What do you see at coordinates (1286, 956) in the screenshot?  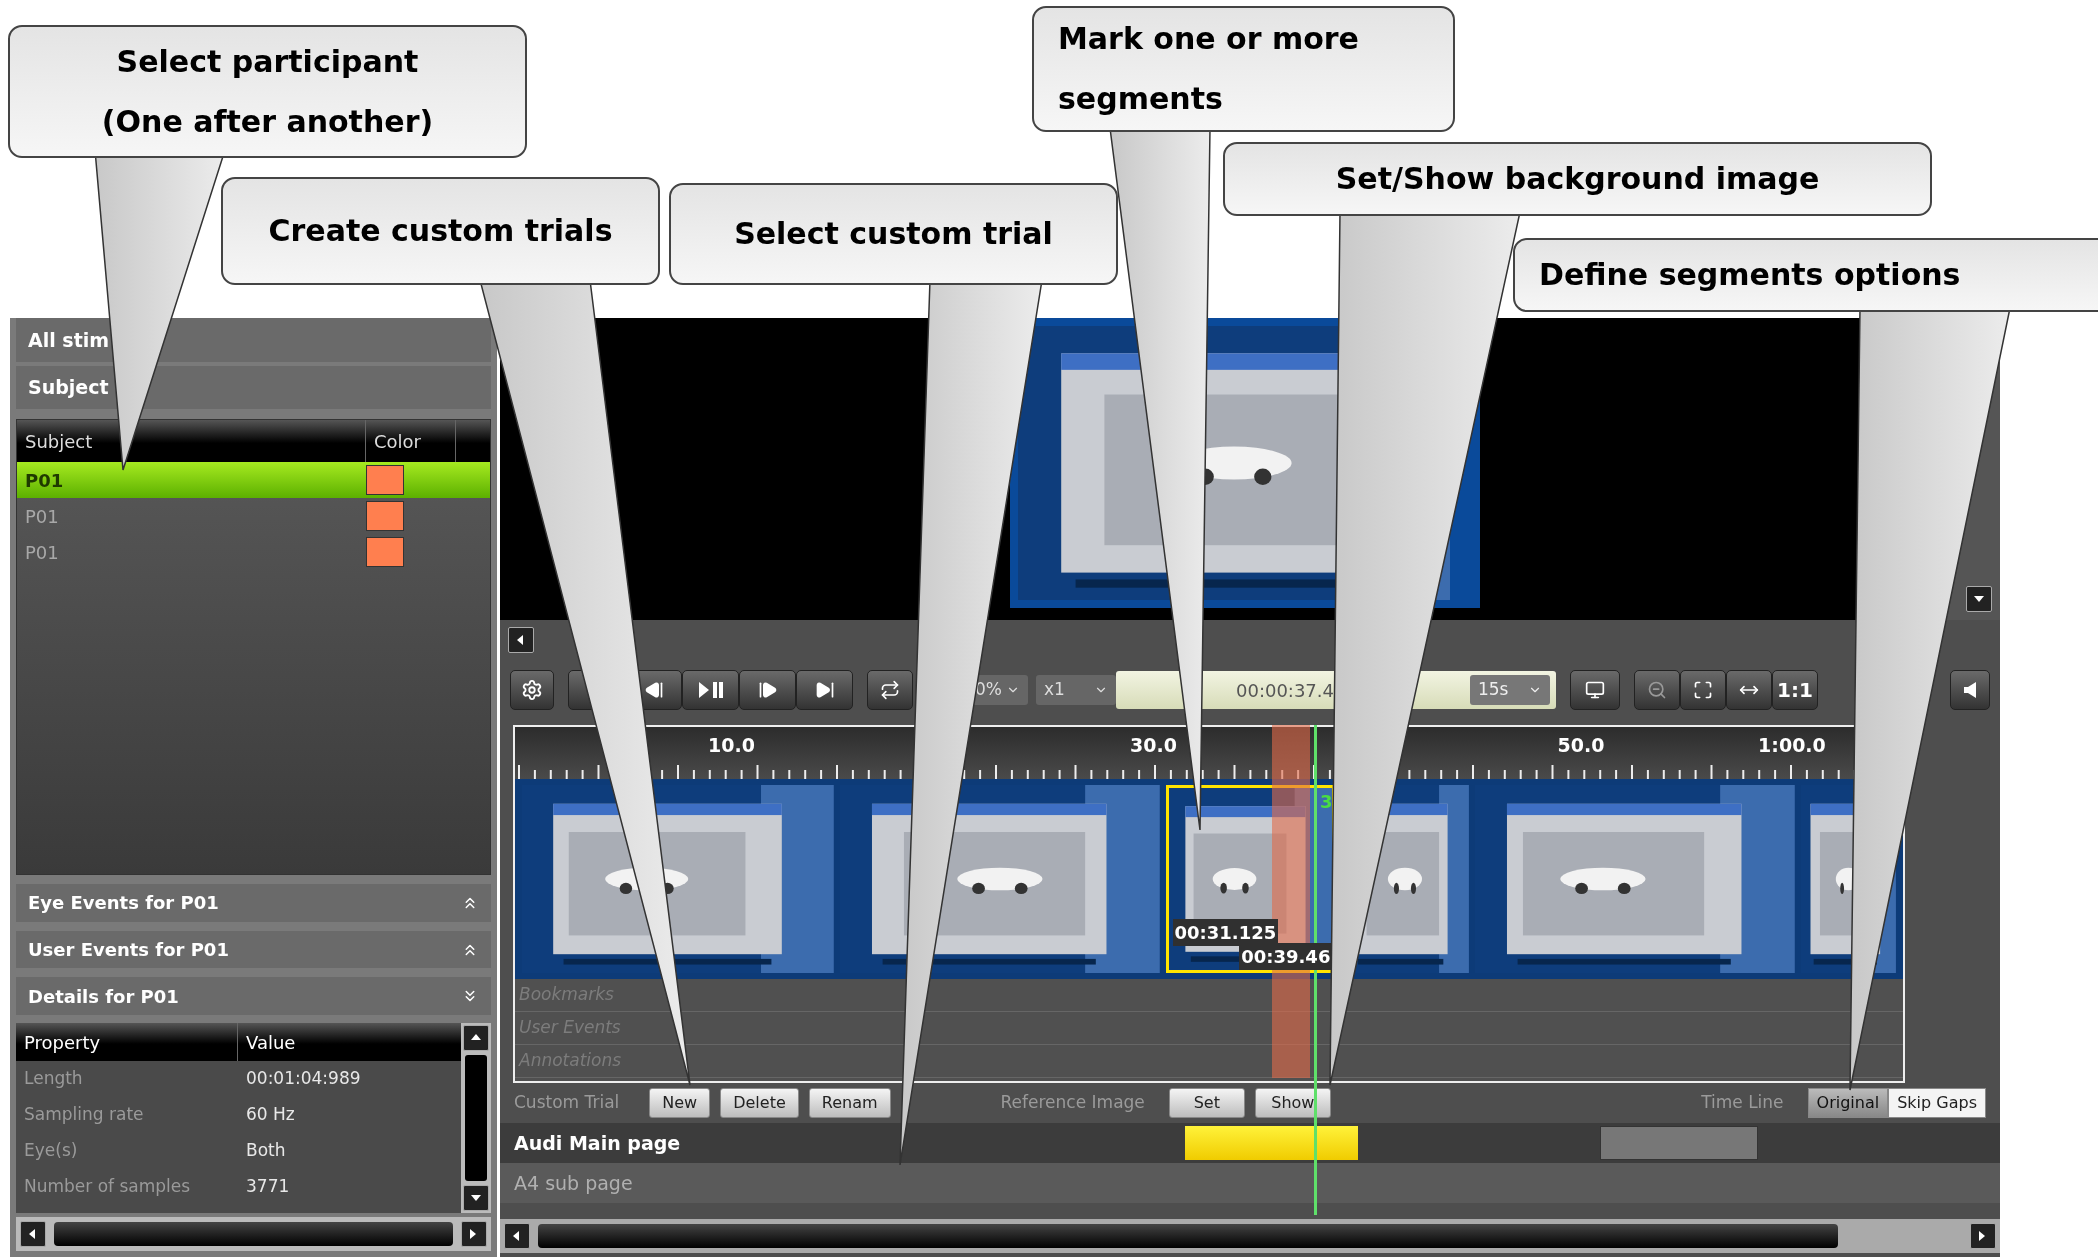 I see `segment-end-time: 00:39.46` at bounding box center [1286, 956].